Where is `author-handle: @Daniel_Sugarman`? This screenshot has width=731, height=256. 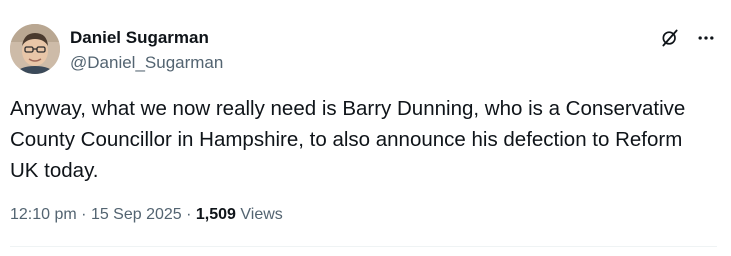 author-handle: @Daniel_Sugarman is located at coordinates (146, 63).